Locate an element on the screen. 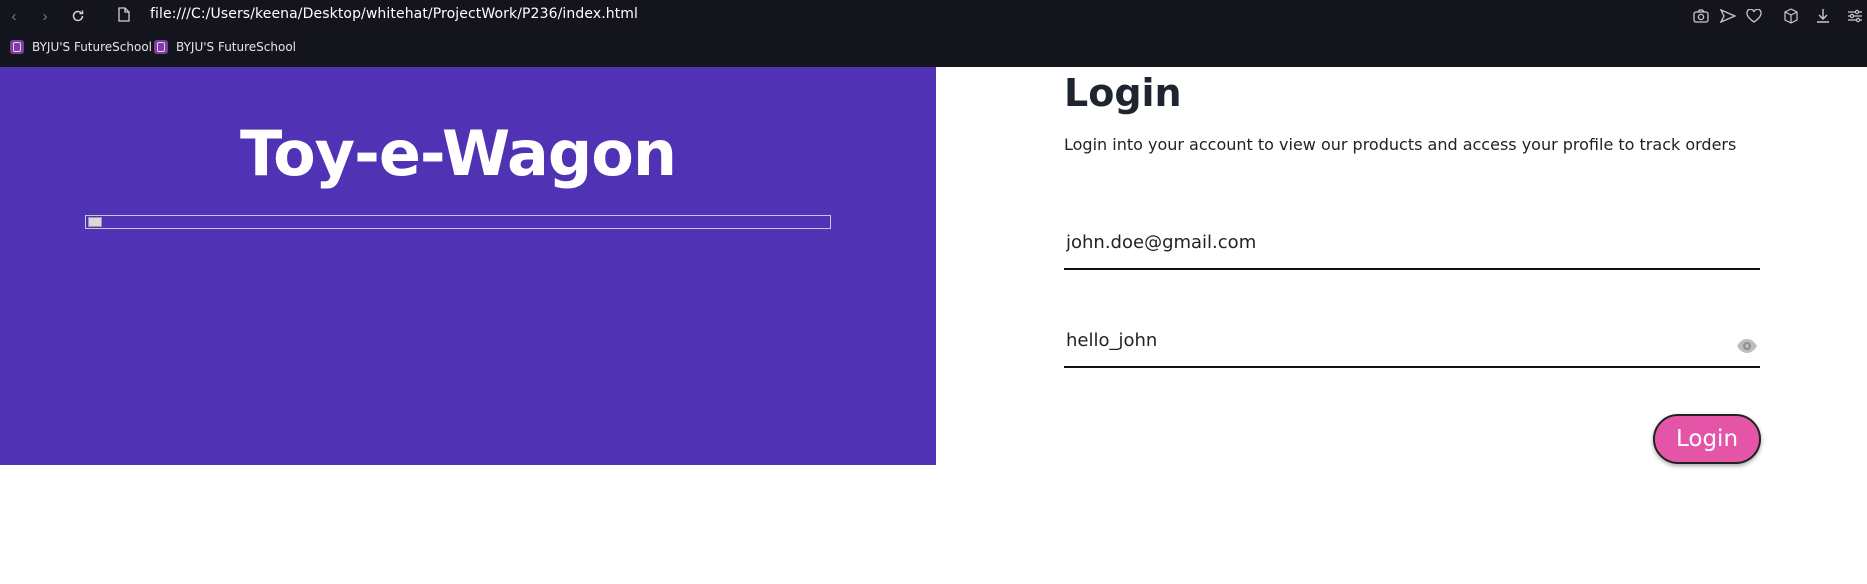 The image size is (1867, 584). back-icon: ‹ is located at coordinates (14, 16).